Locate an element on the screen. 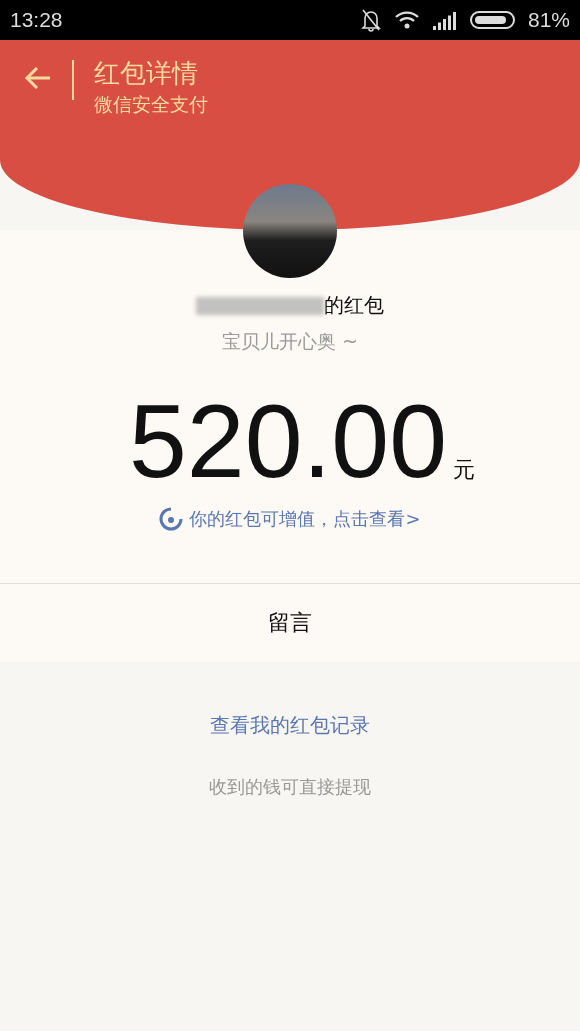 The height and width of the screenshot is (1031, 580). wifi-icon is located at coordinates (406, 20).